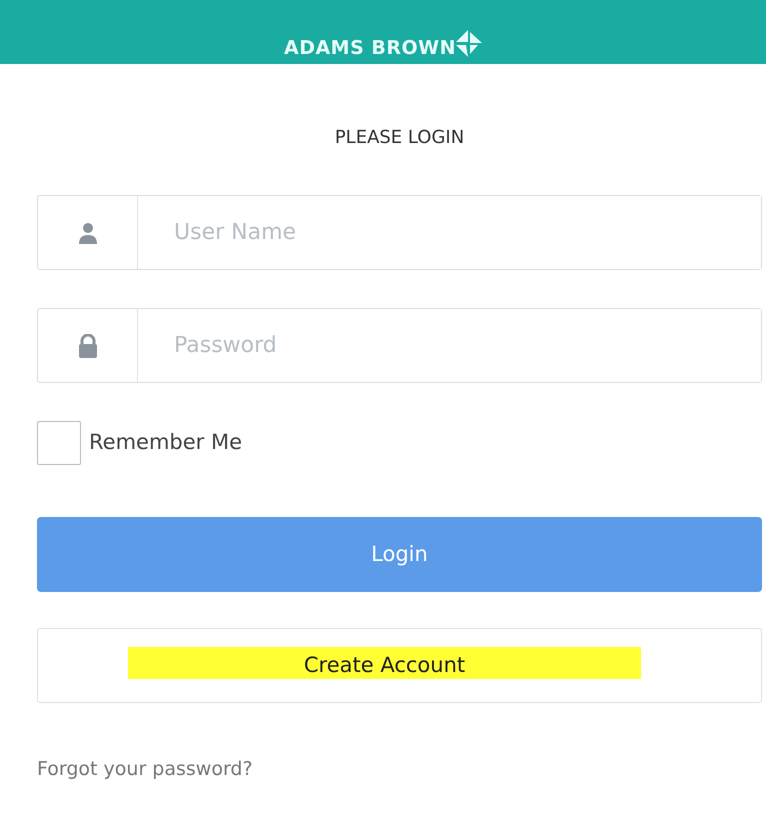  What do you see at coordinates (145, 769) in the screenshot?
I see `forgot-password-link: Forgot your password?` at bounding box center [145, 769].